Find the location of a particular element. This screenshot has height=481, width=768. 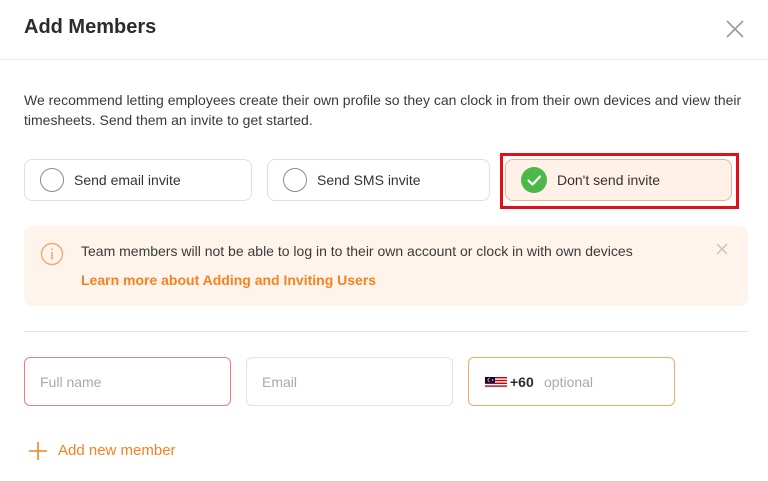

email-field is located at coordinates (349, 381).